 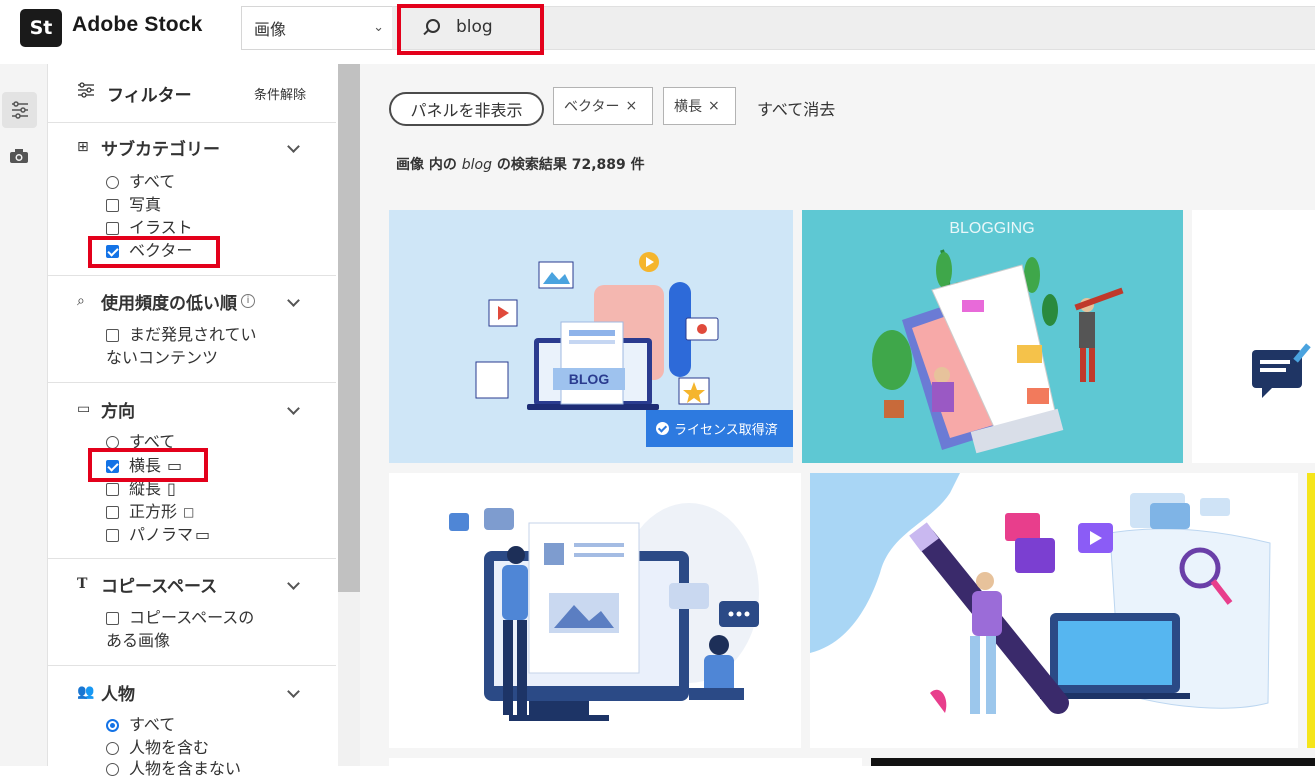 I want to click on check-circle-icon, so click(x=662, y=428).